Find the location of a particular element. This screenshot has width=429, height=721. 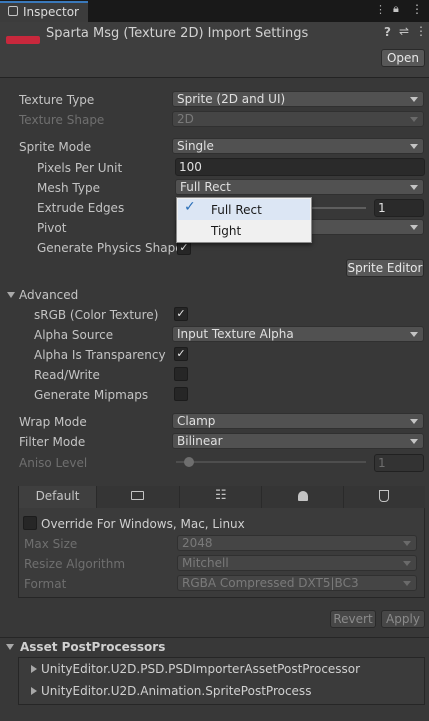

texture-type-label: Texture Type is located at coordinates (57, 100).